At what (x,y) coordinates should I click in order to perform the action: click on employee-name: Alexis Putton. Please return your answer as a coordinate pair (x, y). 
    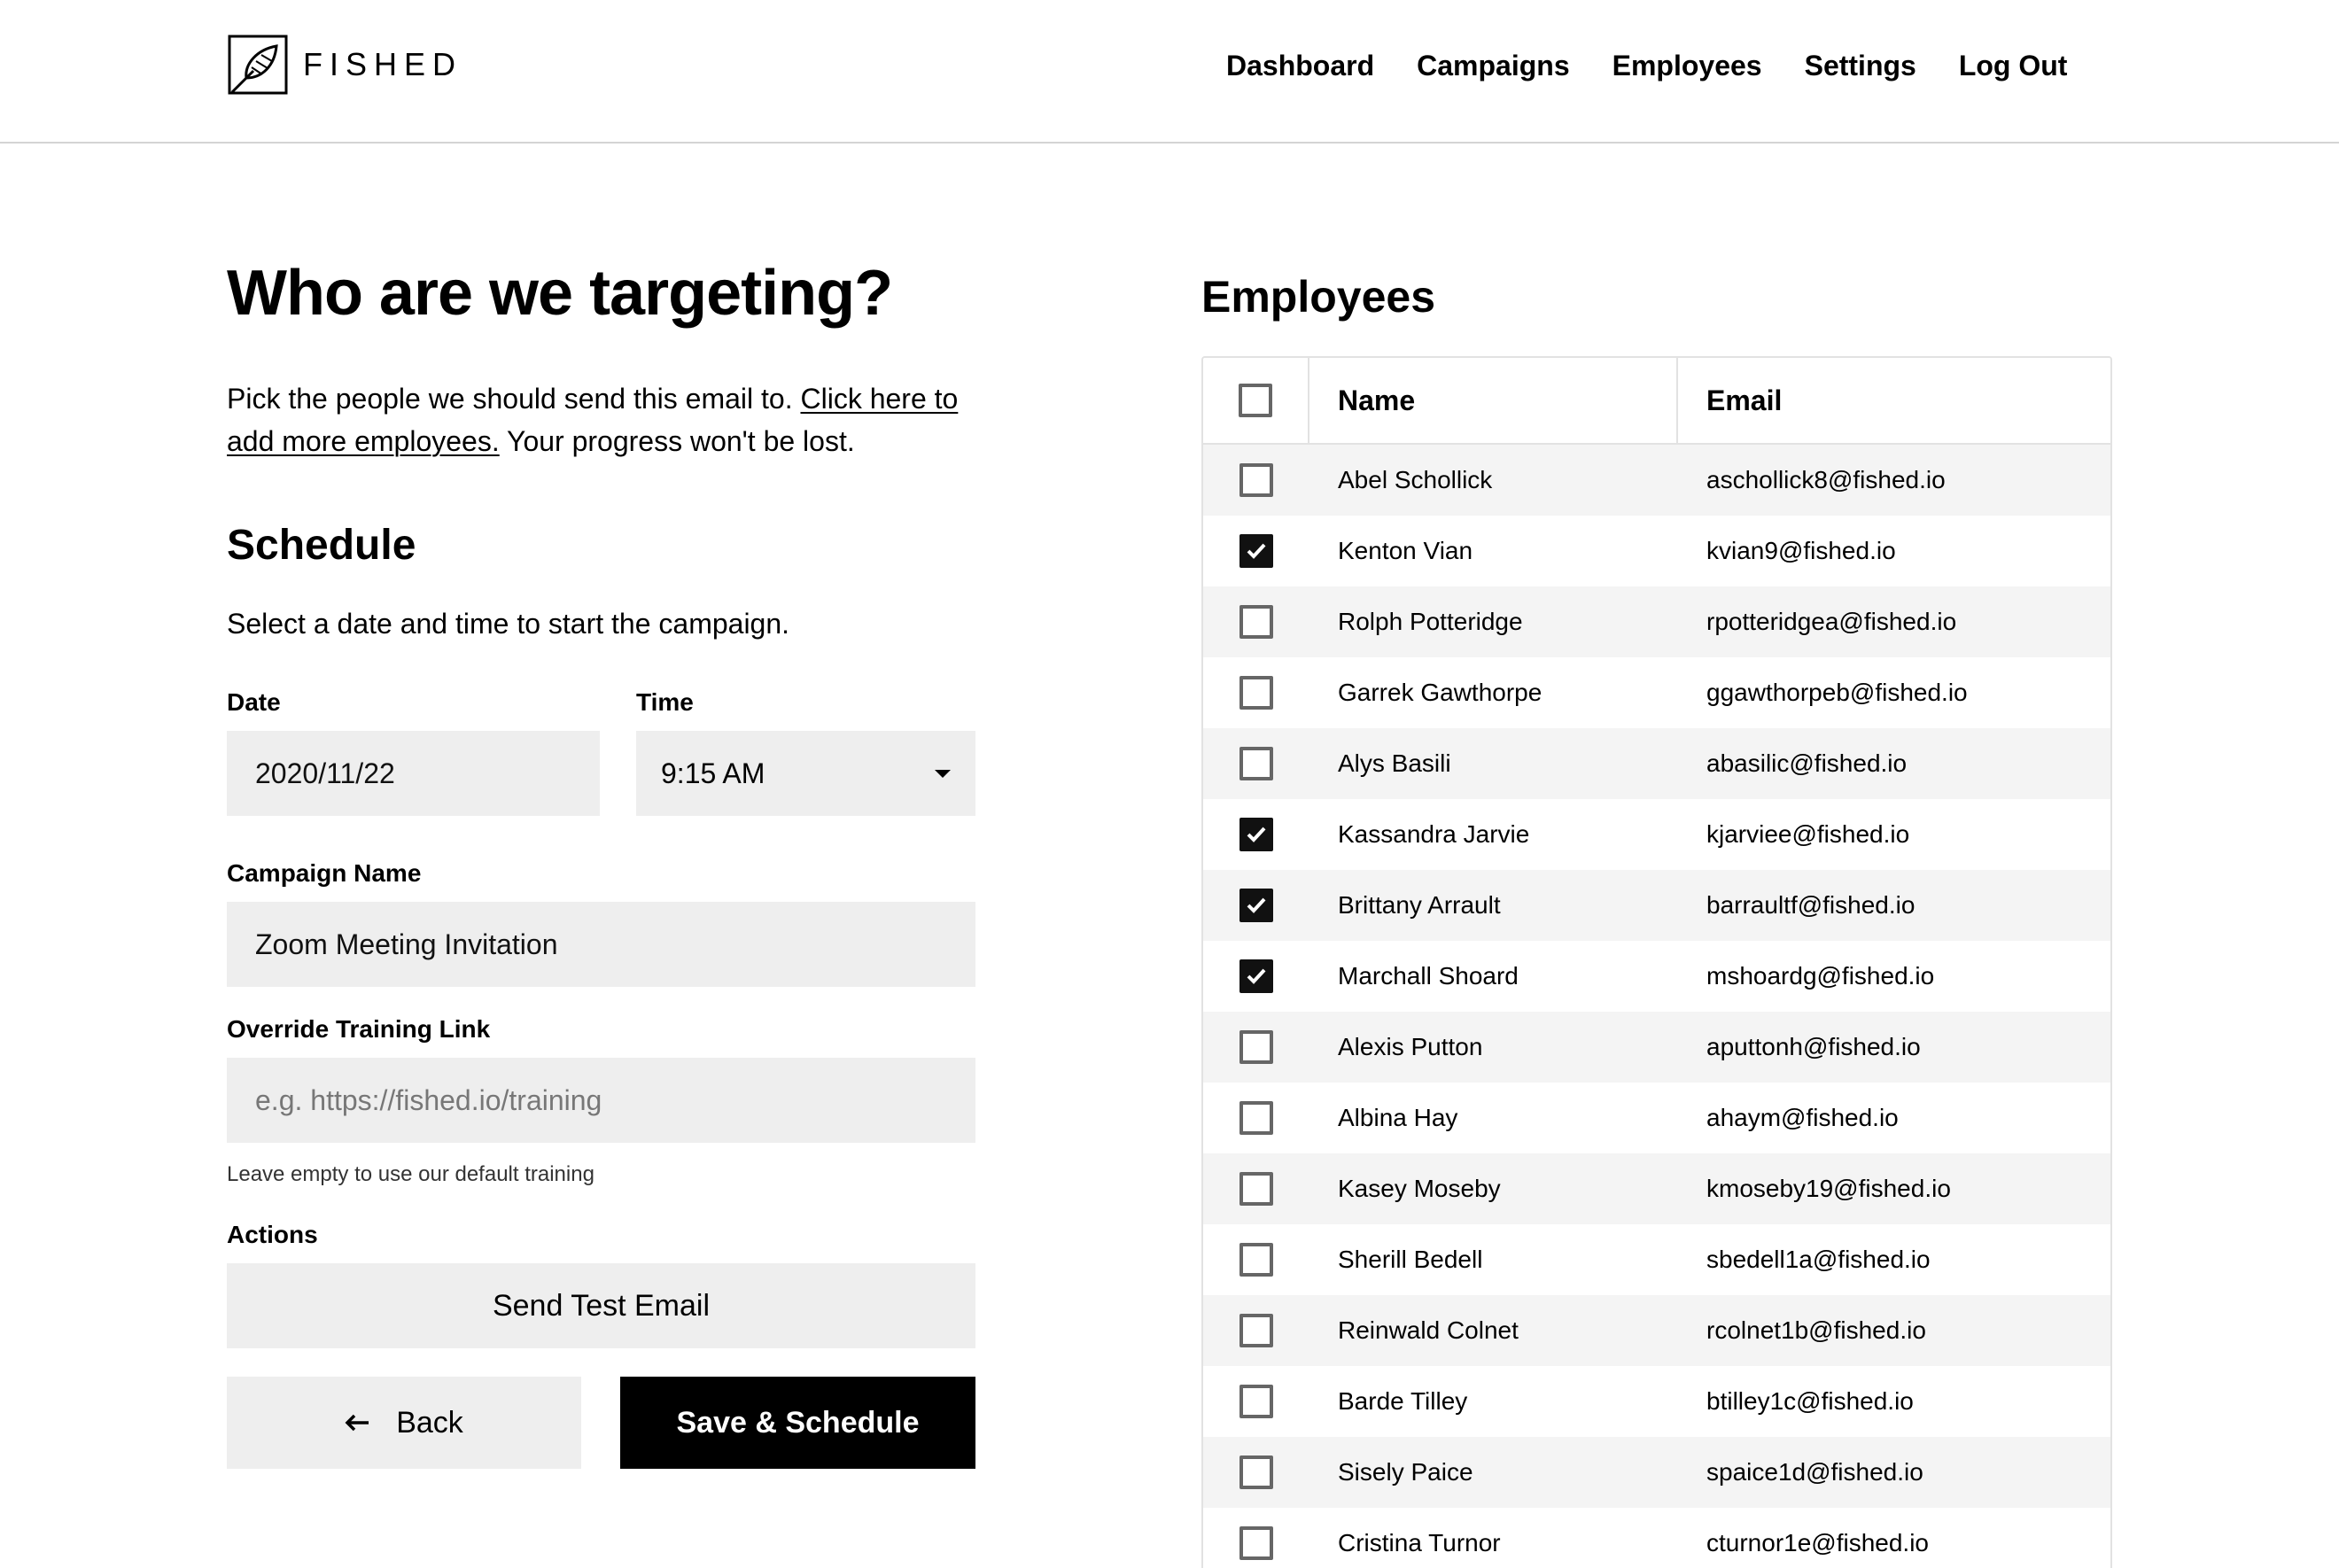
    Looking at the image, I should click on (1410, 1046).